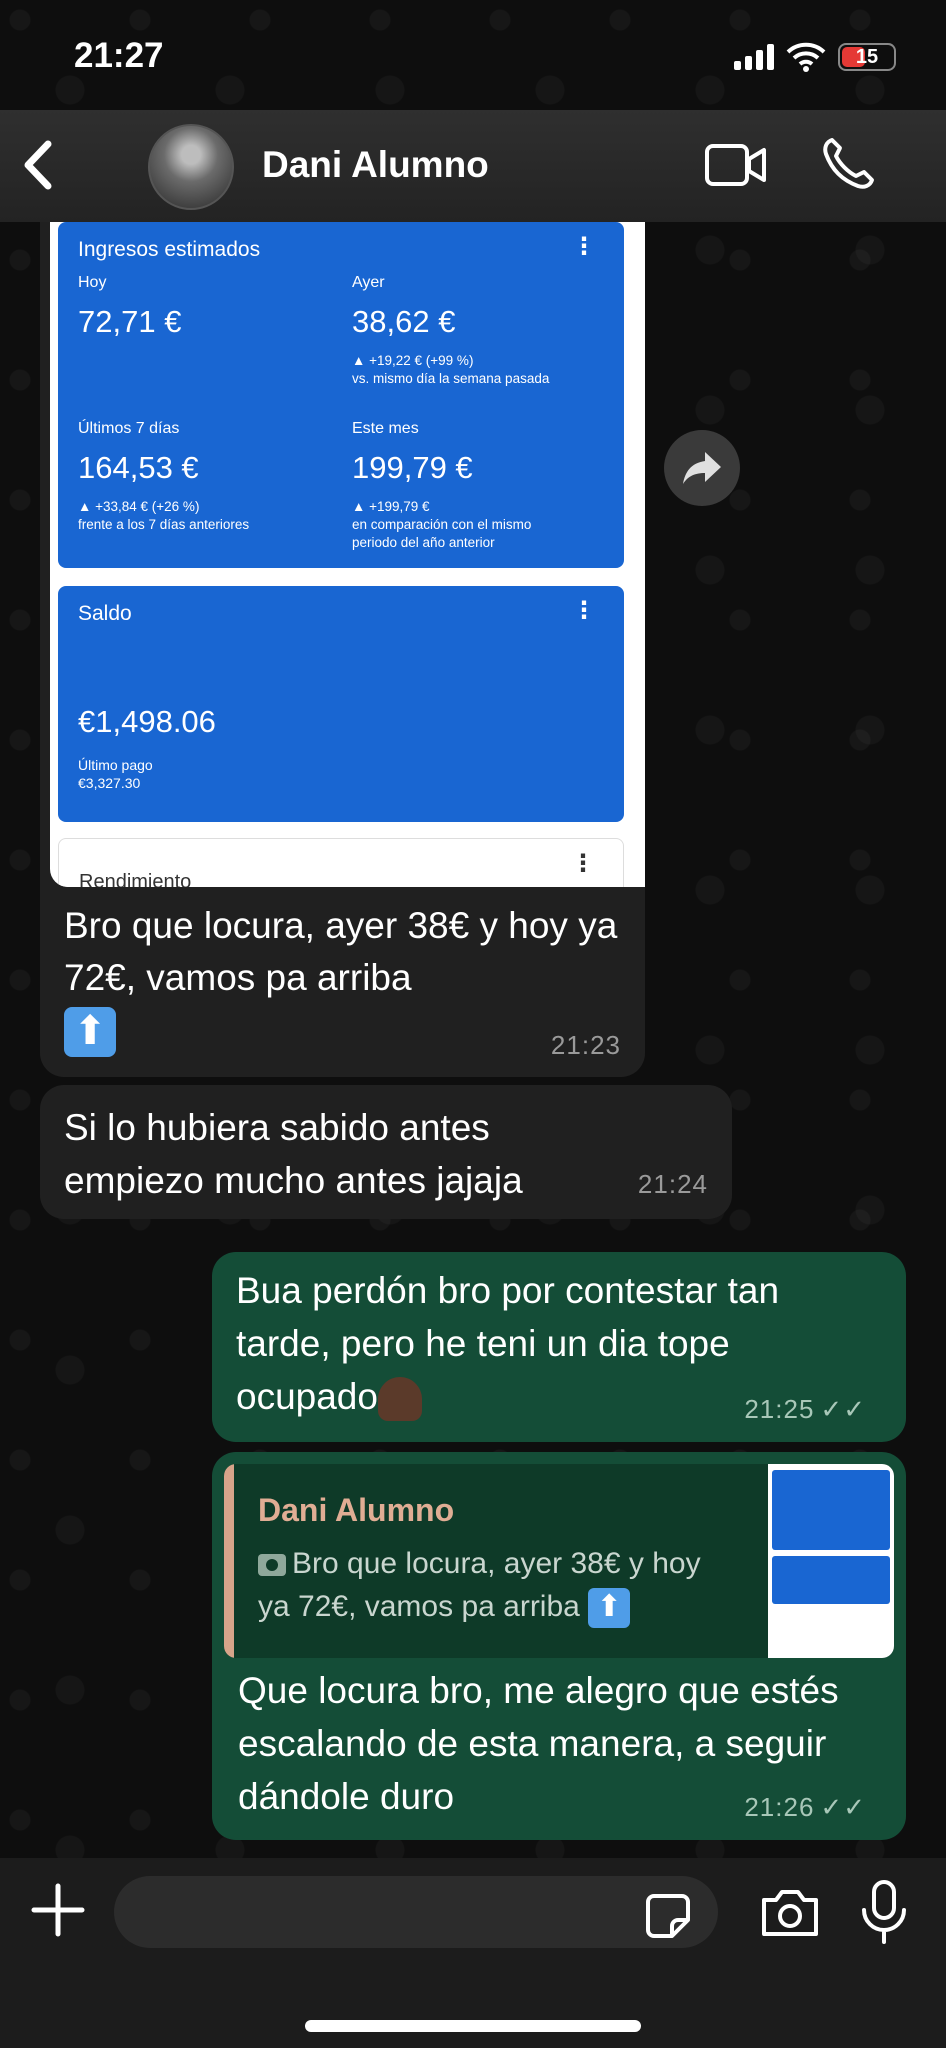 This screenshot has width=946, height=2048. Describe the element at coordinates (229, 1561) in the screenshot. I see `quote-bar` at that location.